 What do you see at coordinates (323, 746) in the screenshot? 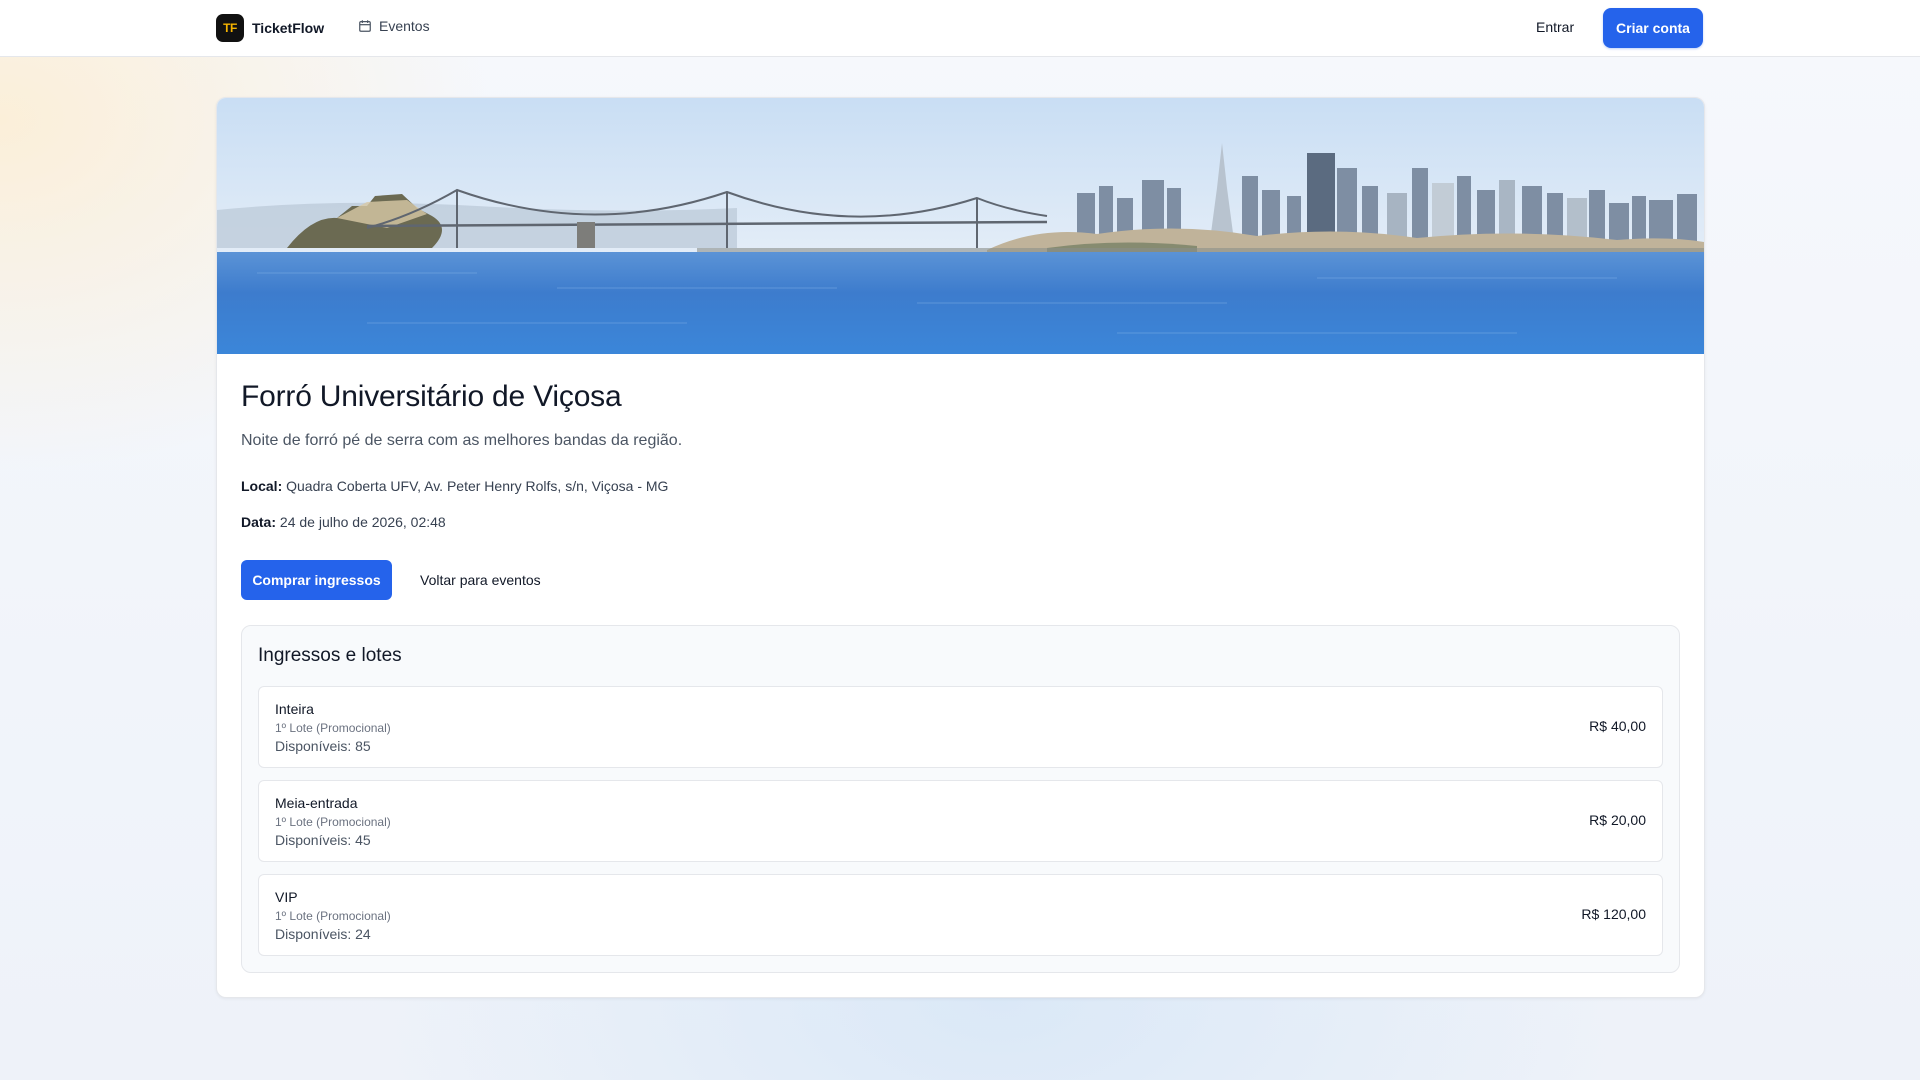
I see `ticket-availability: Disponíveis: 85` at bounding box center [323, 746].